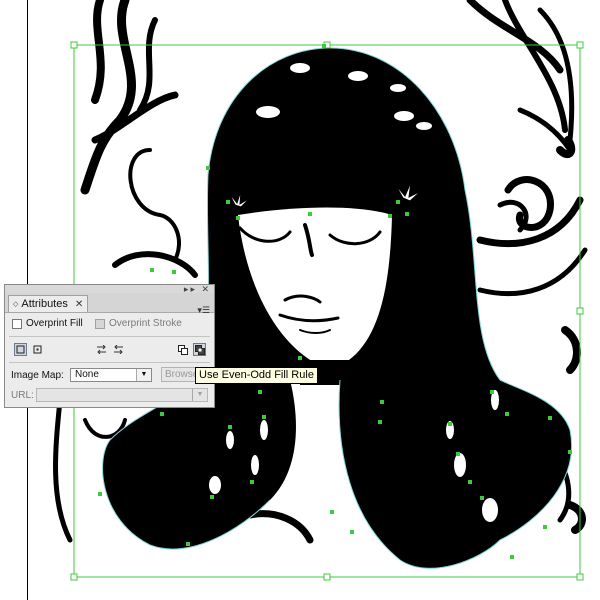  What do you see at coordinates (182, 349) in the screenshot?
I see `nonzero-fill-rule-icon` at bounding box center [182, 349].